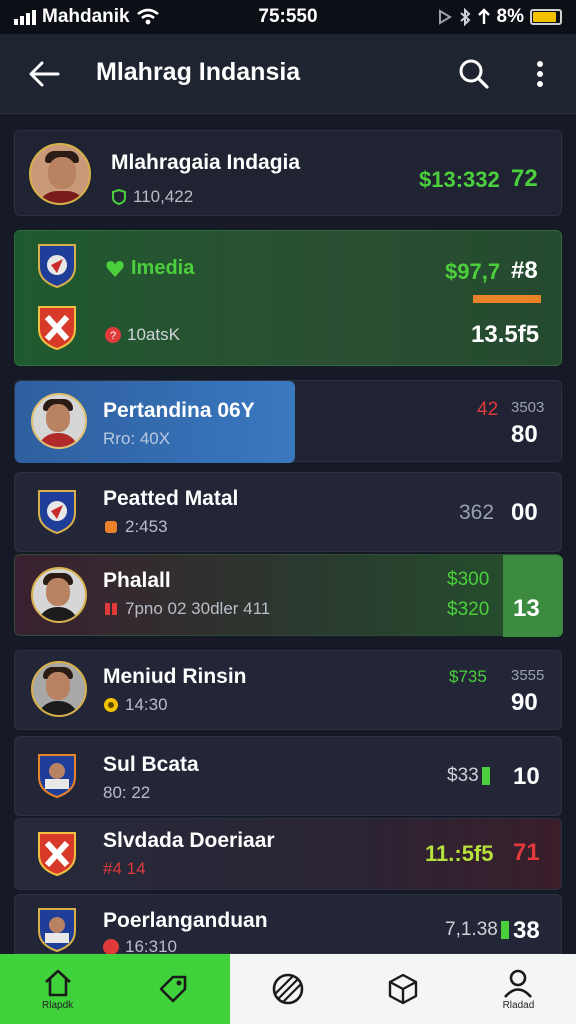  Describe the element at coordinates (111, 947) in the screenshot. I see `alert-icon` at that location.